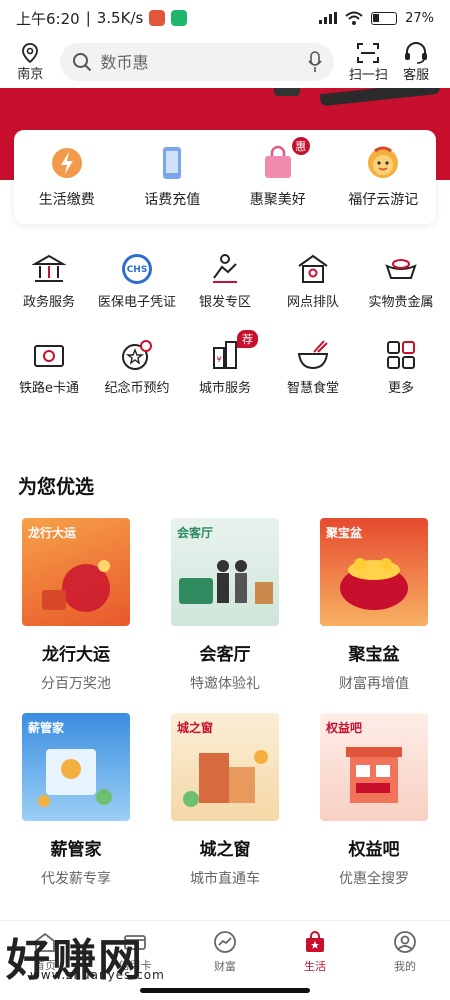 Image resolution: width=450 pixels, height=1000 pixels. I want to click on service-medical-insurance: CHS 医保电子凭证, so click(137, 282).